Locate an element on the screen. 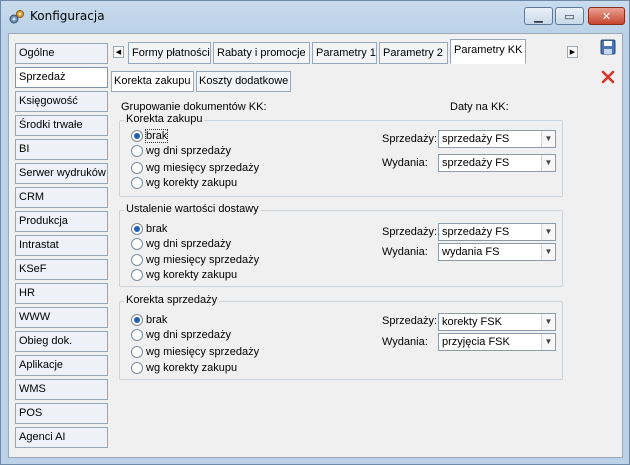 The height and width of the screenshot is (465, 630). radio-dostawa-wg-dni: wg dni sprzedaży is located at coordinates (181, 244).